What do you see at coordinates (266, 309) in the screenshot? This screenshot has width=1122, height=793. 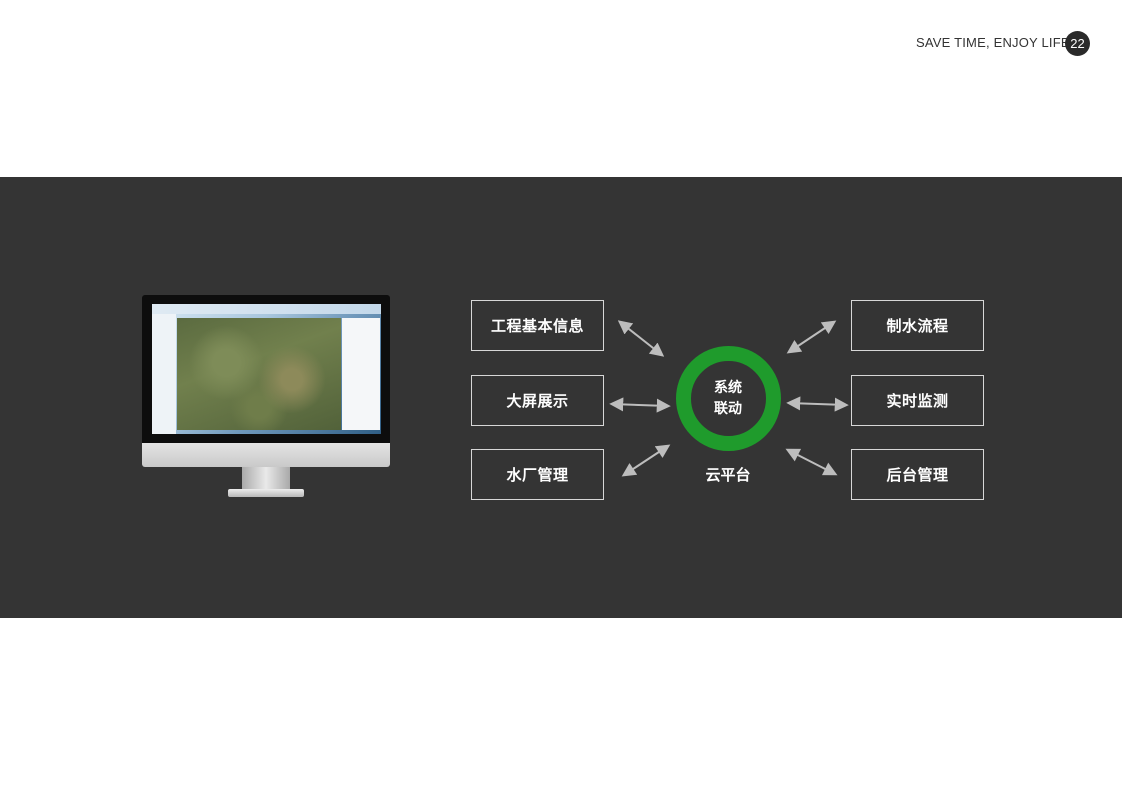 I see `screen-titlebar` at bounding box center [266, 309].